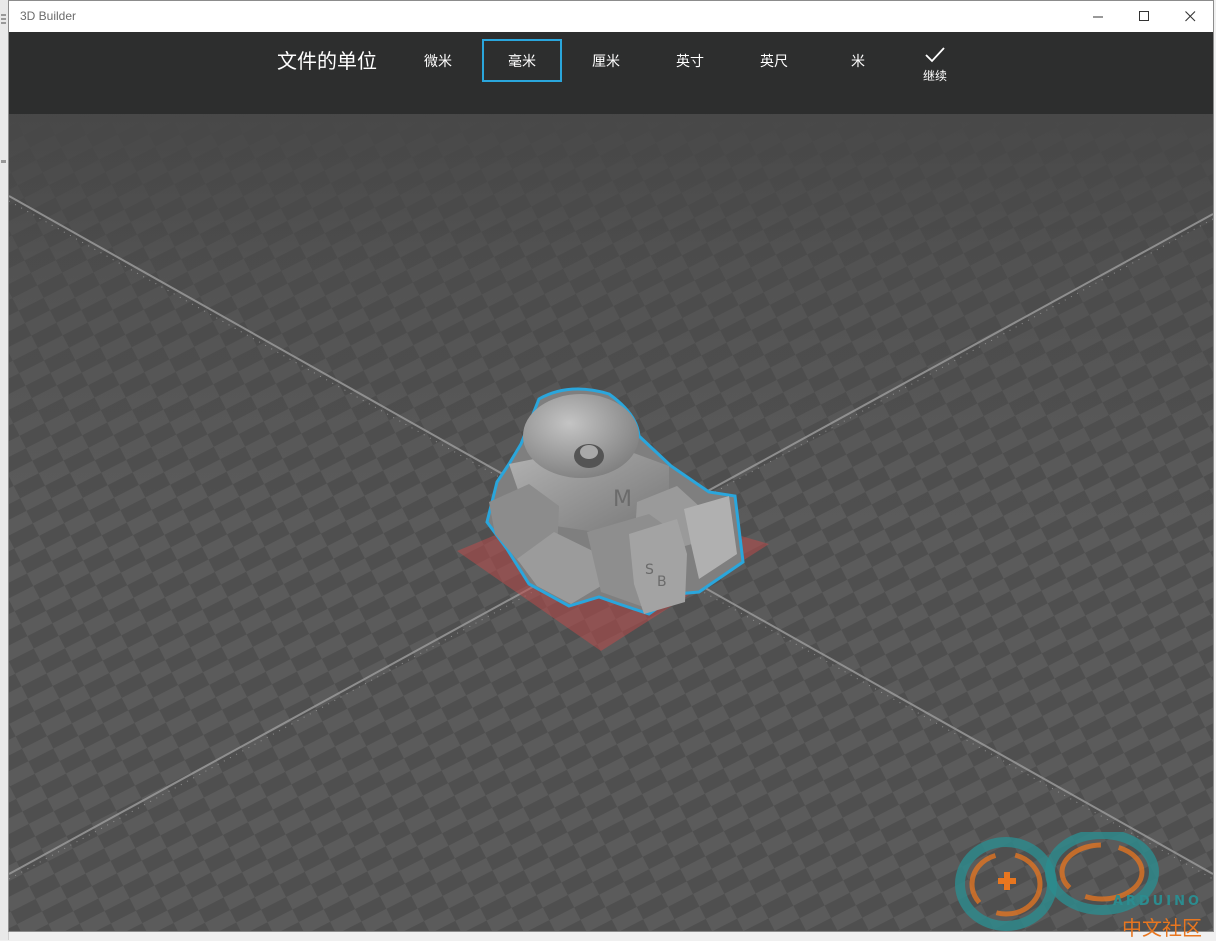 Image resolution: width=1216 pixels, height=941 pixels. I want to click on maximize-icon, so click(1143, 16).